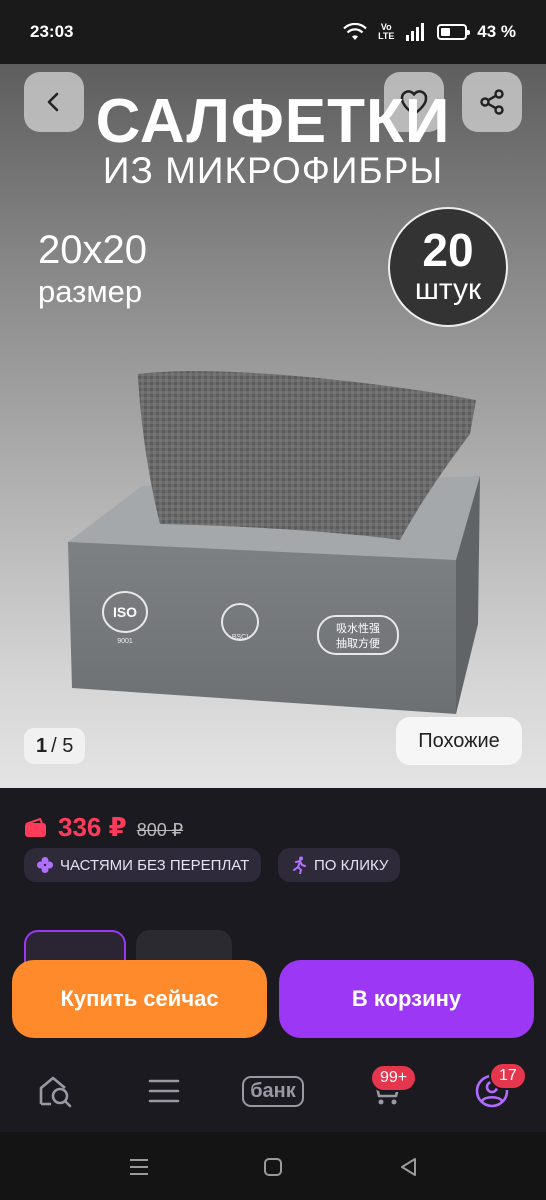 The width and height of the screenshot is (546, 1200). Describe the element at coordinates (240, 637) in the screenshot. I see `box-badge-bsci: BSCI` at that location.